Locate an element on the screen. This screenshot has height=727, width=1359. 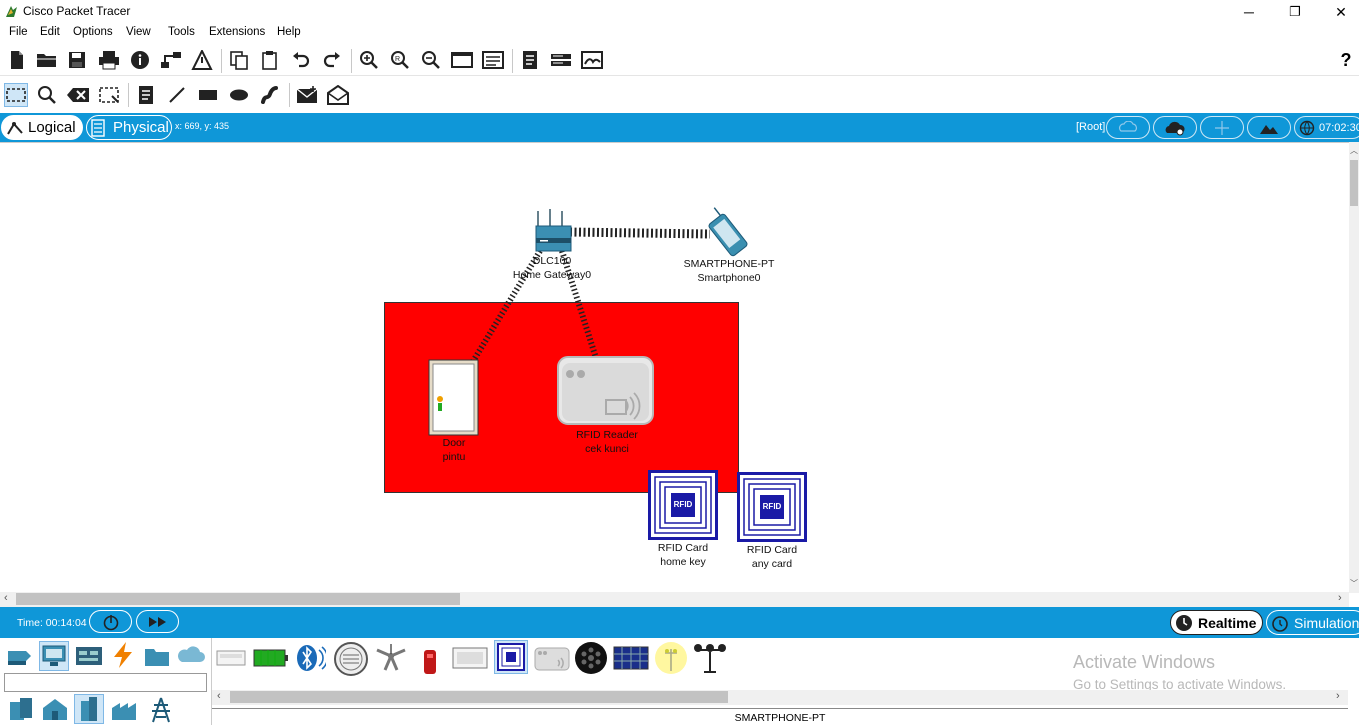
smart-panel-thumbnail is located at coordinates (470, 658).